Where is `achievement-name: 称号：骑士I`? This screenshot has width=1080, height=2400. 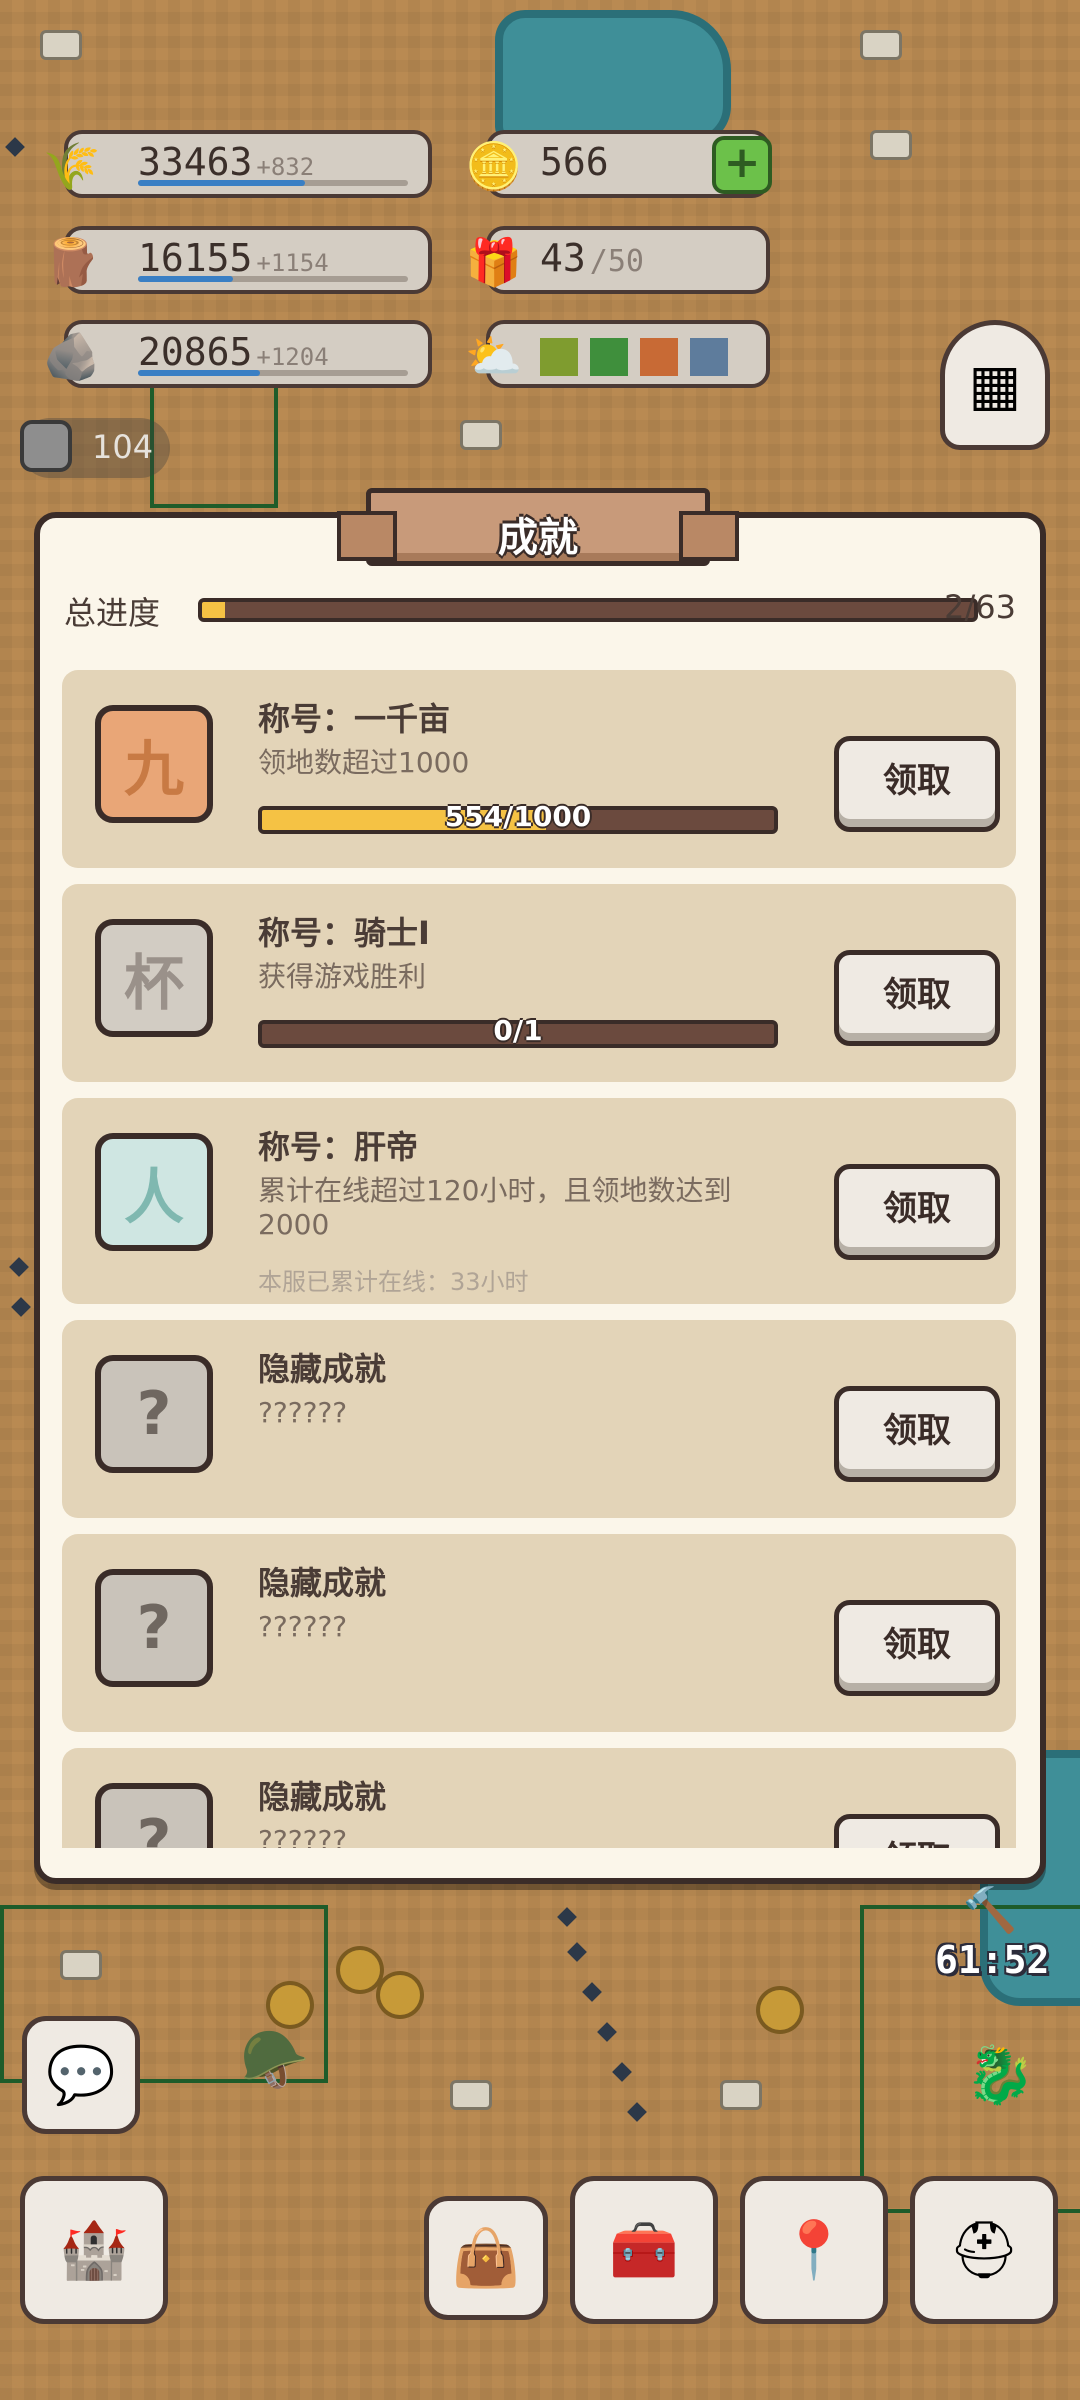
achievement-name: 称号：骑士I is located at coordinates (344, 933).